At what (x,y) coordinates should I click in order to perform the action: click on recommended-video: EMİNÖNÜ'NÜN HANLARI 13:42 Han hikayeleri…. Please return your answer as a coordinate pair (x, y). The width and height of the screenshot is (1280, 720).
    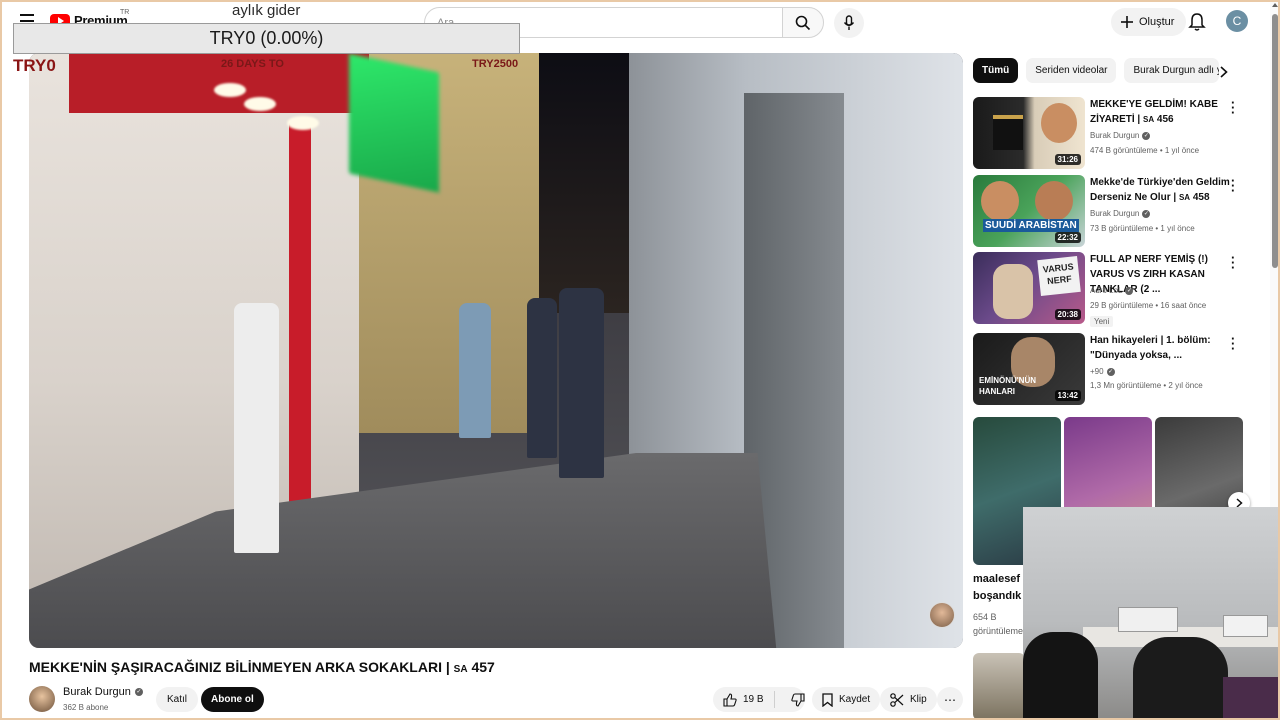
    Looking at the image, I should click on (1108, 368).